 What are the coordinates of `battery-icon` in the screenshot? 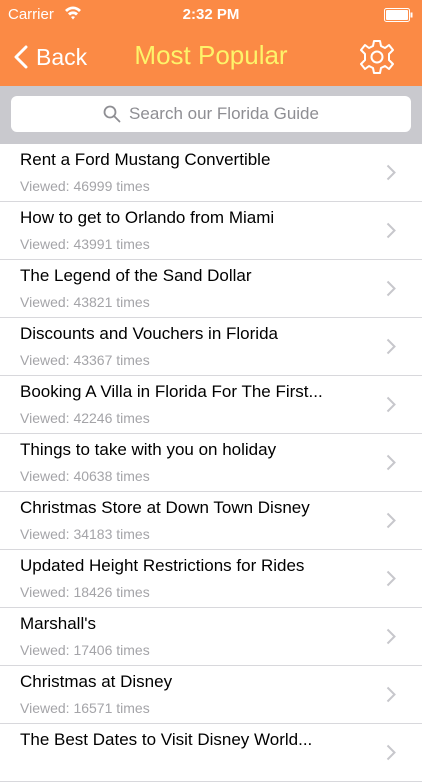 It's located at (398, 15).